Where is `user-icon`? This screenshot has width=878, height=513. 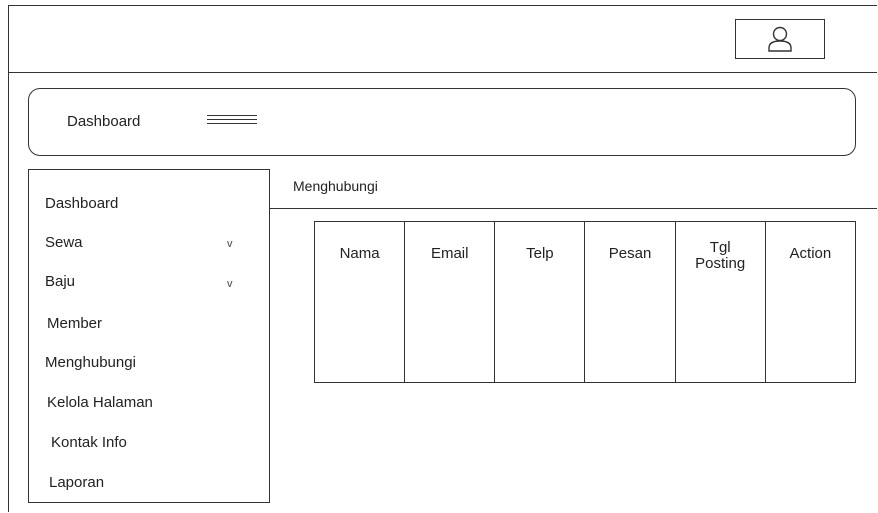
user-icon is located at coordinates (780, 39).